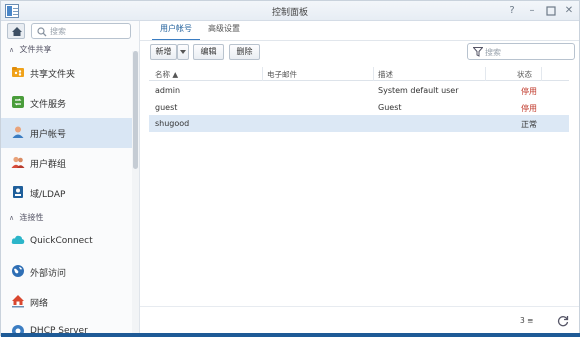  Describe the element at coordinates (244, 52) in the screenshot. I see `delete-button: 删除` at that location.